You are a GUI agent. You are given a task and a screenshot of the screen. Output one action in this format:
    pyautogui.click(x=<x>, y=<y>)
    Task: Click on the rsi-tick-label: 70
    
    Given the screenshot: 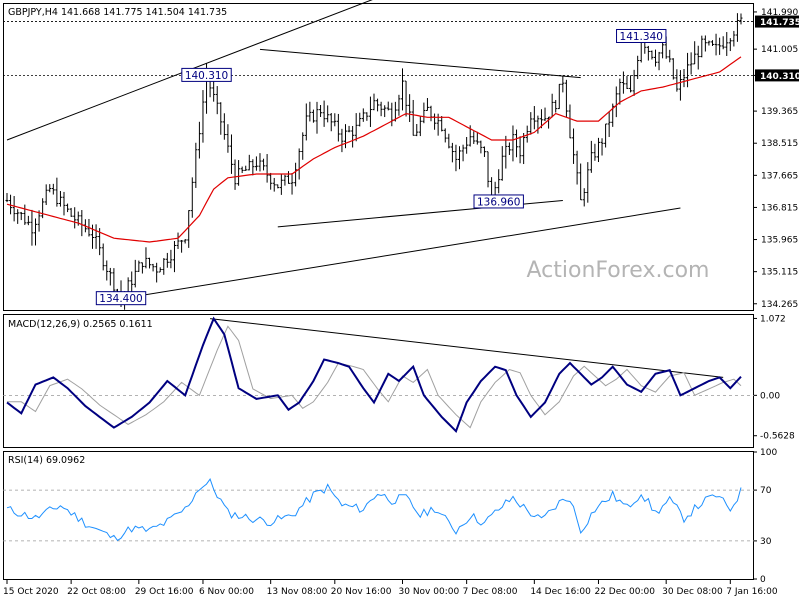 What is the action you would take?
    pyautogui.click(x=766, y=491)
    